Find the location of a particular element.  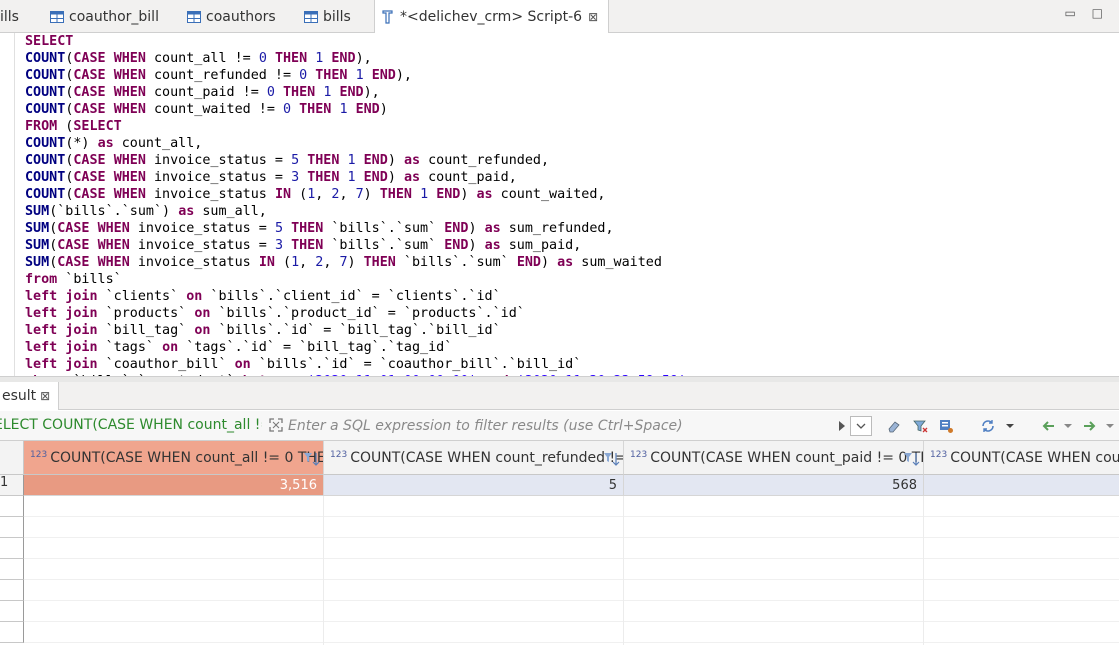

table-cell: 5 is located at coordinates (474, 485).